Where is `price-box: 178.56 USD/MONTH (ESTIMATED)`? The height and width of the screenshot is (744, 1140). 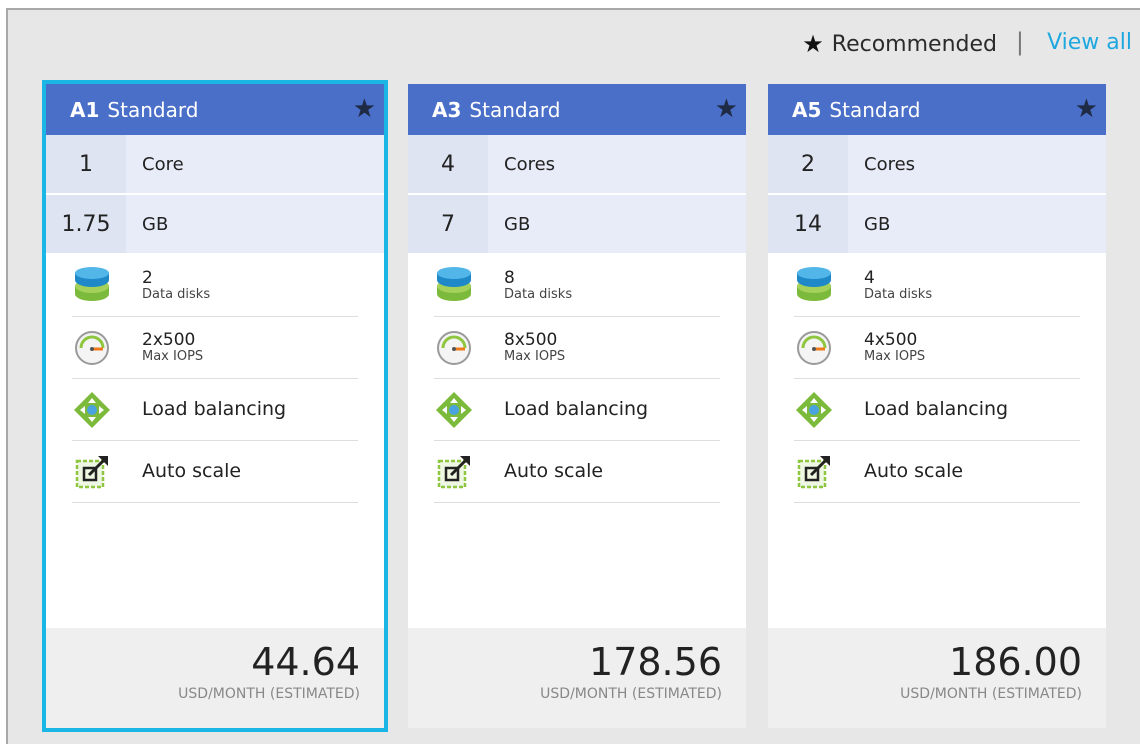 price-box: 178.56 USD/MONTH (ESTIMATED) is located at coordinates (577, 678).